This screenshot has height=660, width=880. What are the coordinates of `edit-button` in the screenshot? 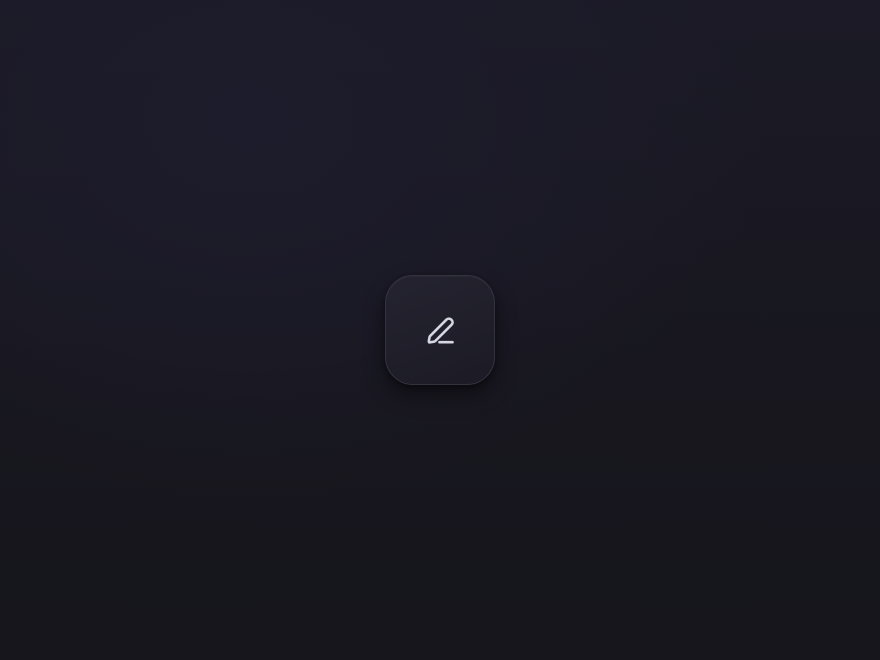 It's located at (440, 330).